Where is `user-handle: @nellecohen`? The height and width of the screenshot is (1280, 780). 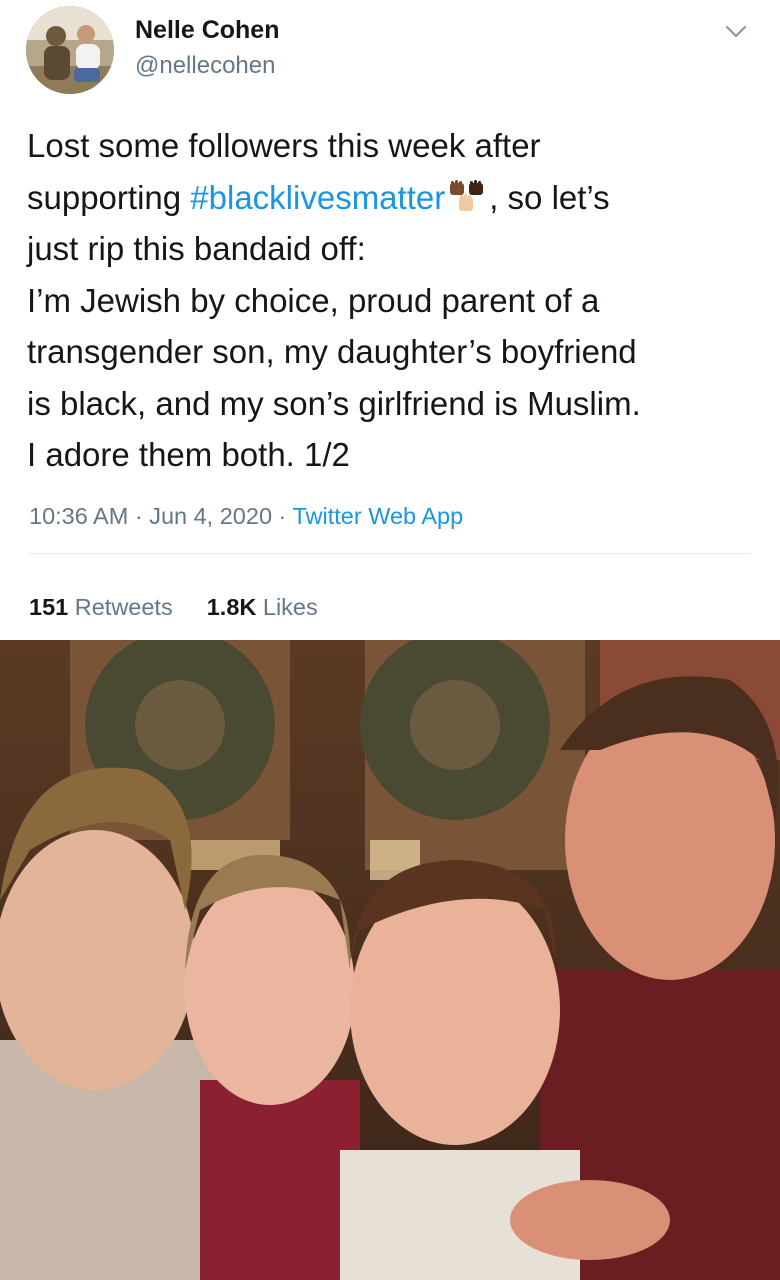
user-handle: @nellecohen is located at coordinates (205, 66).